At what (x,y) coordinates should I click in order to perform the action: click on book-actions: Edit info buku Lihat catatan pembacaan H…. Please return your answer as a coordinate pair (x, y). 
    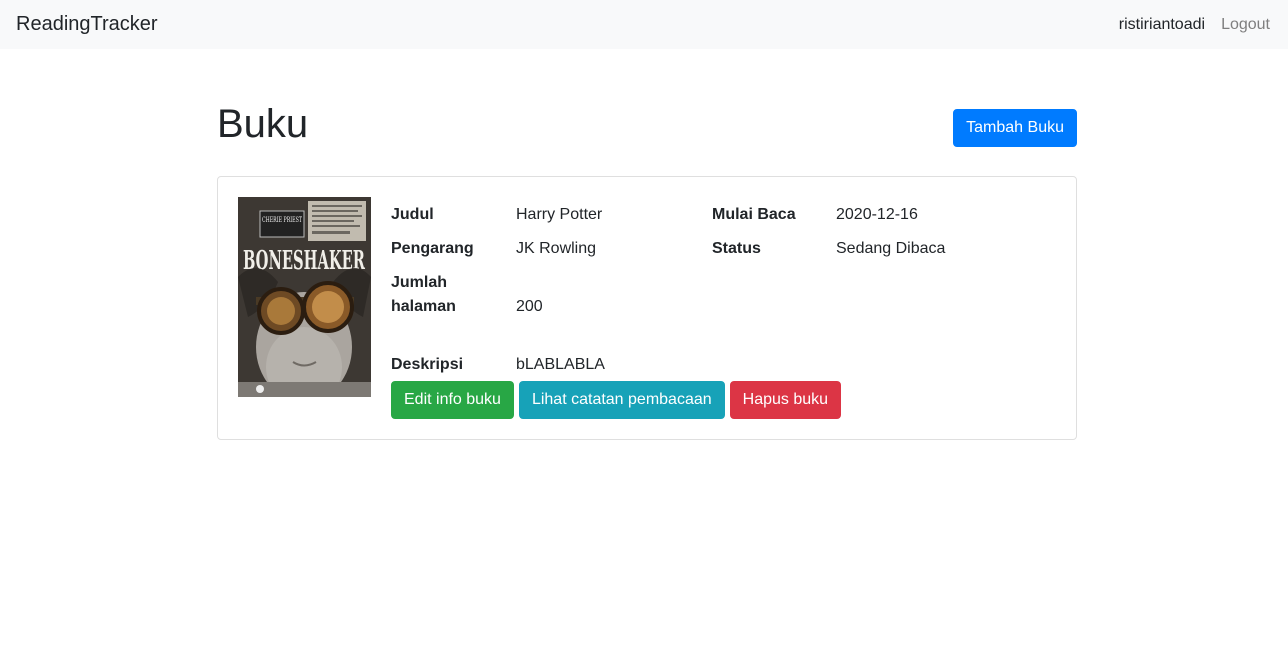
    Looking at the image, I should click on (616, 400).